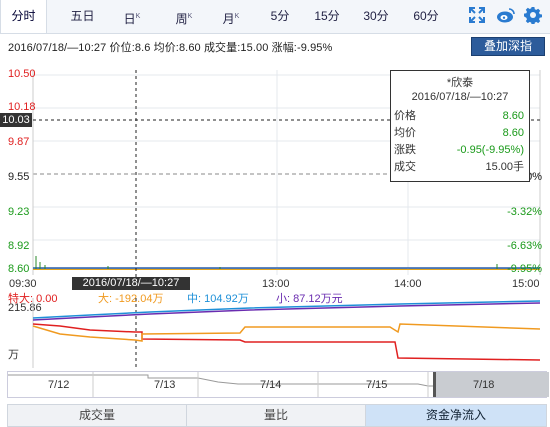  I want to click on info-volume-label: 成交量:, so click(222, 48).